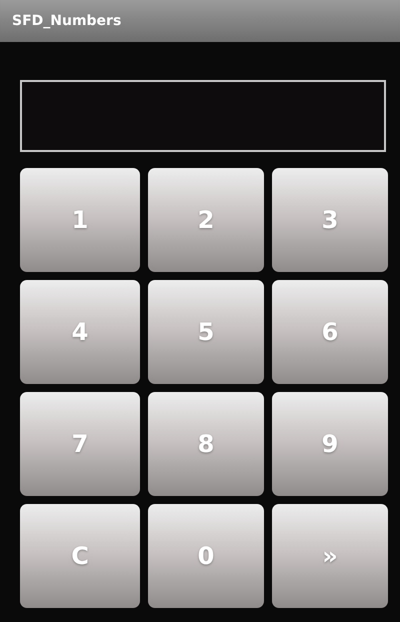 This screenshot has height=622, width=400. Describe the element at coordinates (80, 556) in the screenshot. I see `keypad-button: C` at that location.